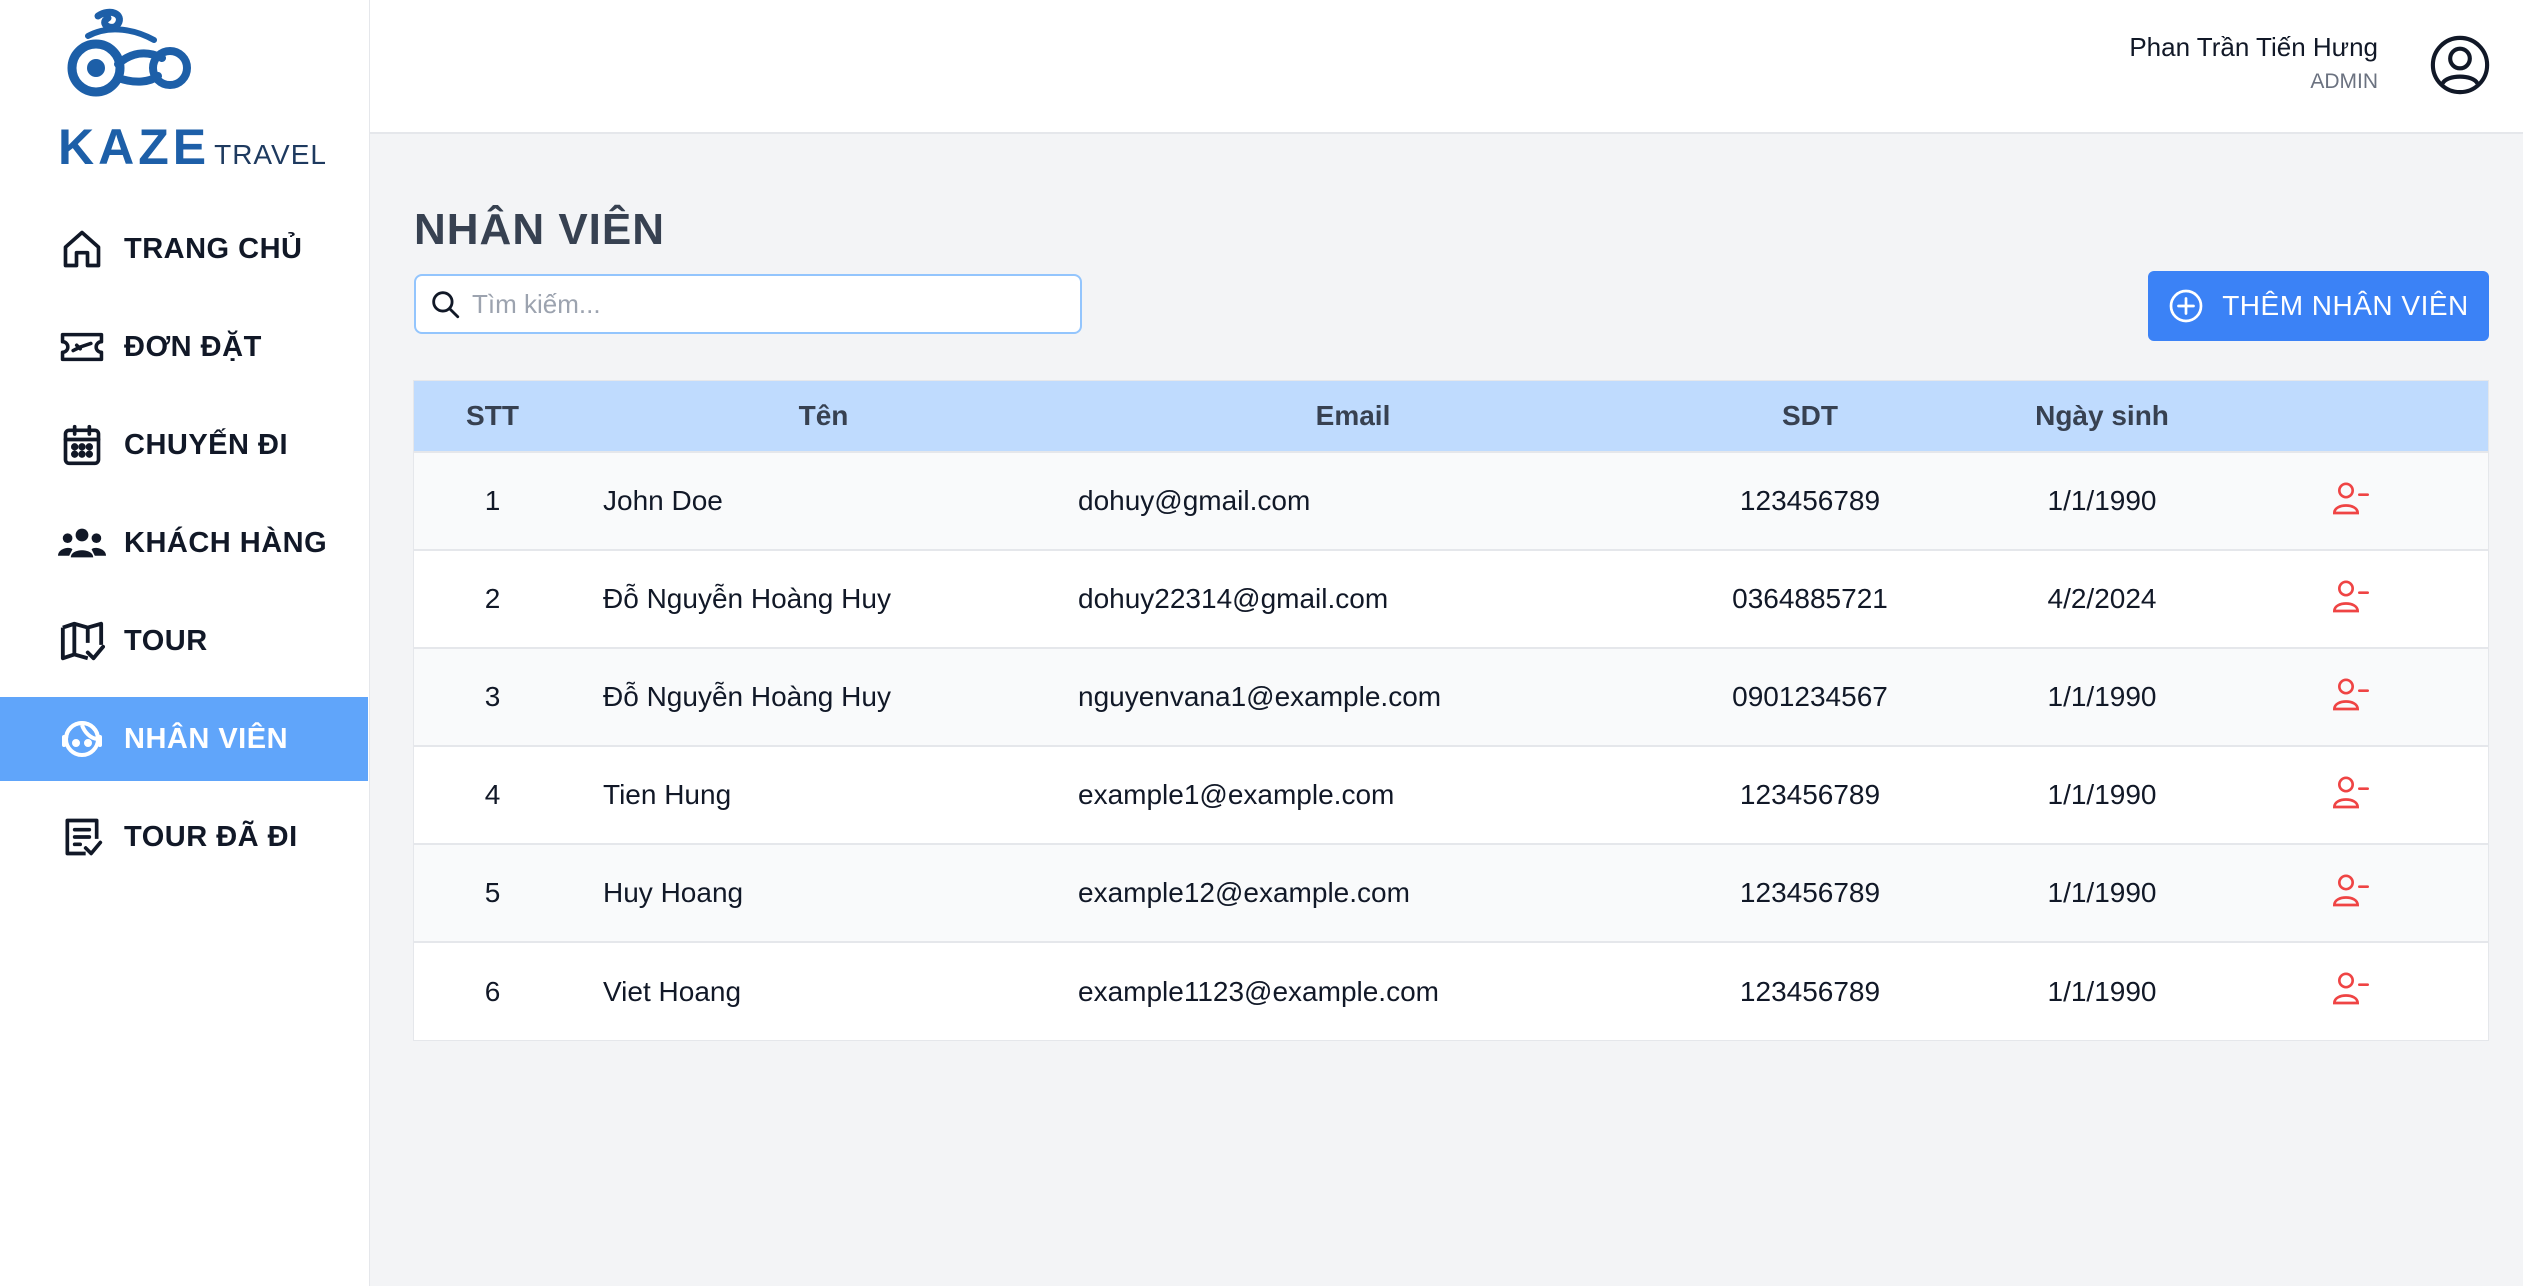 The image size is (2523, 1286). What do you see at coordinates (673, 892) in the screenshot?
I see `cell-name-text: Huy Hoang` at bounding box center [673, 892].